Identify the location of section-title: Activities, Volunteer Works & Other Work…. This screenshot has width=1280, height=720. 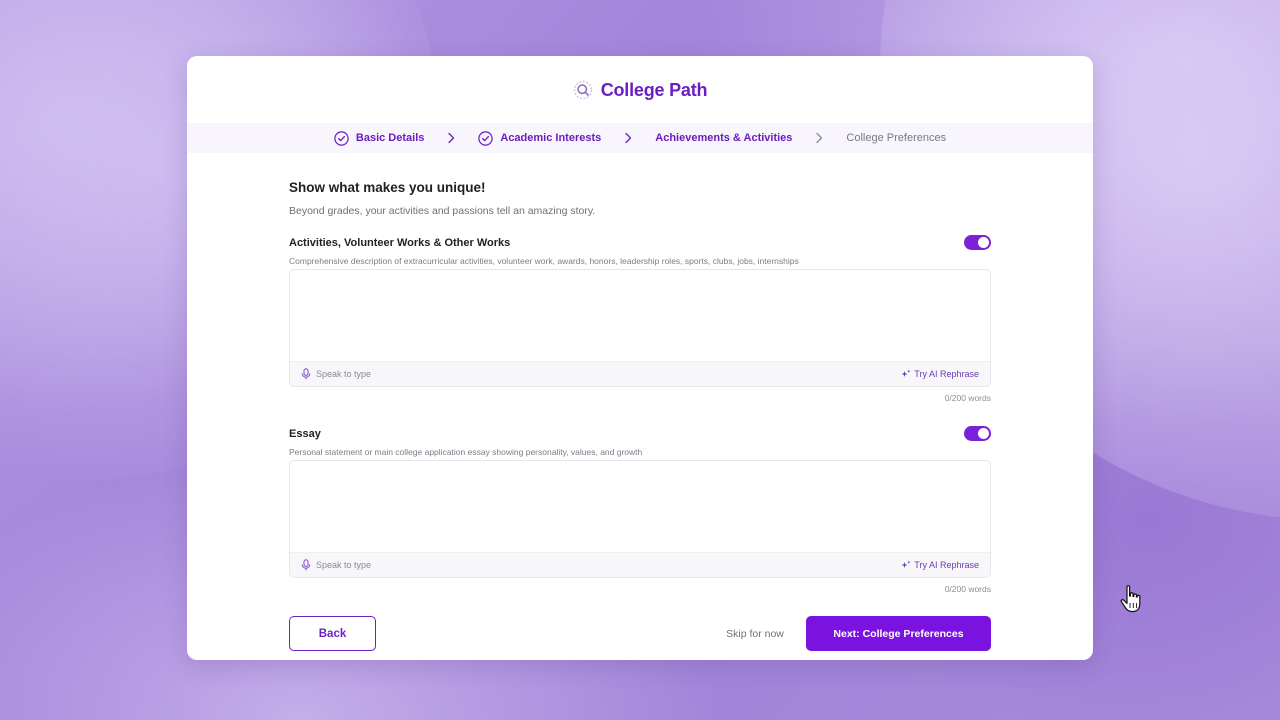
(400, 243).